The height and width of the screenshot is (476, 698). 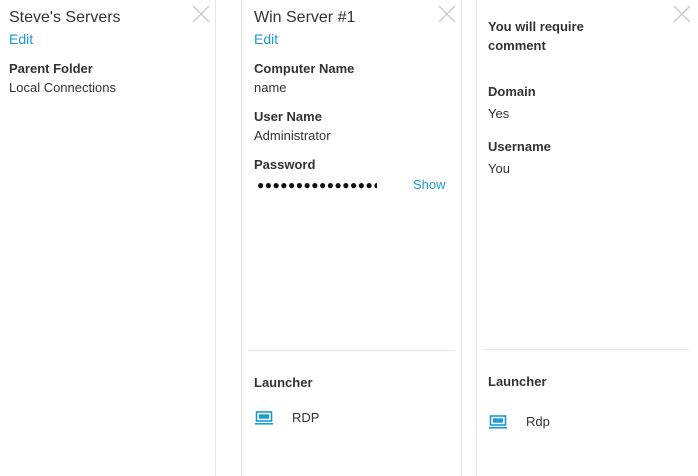 What do you see at coordinates (270, 87) in the screenshot?
I see `computer-name-value: name` at bounding box center [270, 87].